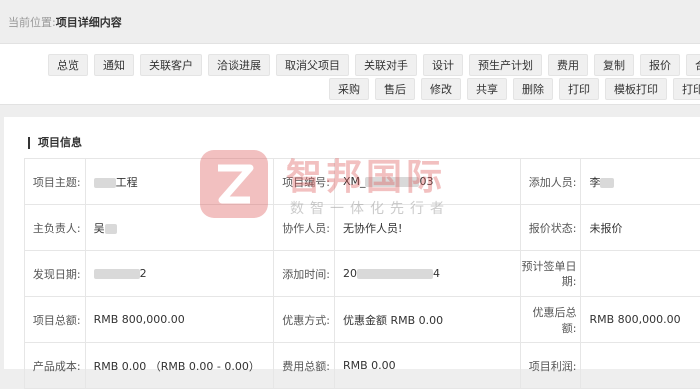 The height and width of the screenshot is (389, 700). Describe the element at coordinates (114, 65) in the screenshot. I see `notify-button: 通知` at that location.